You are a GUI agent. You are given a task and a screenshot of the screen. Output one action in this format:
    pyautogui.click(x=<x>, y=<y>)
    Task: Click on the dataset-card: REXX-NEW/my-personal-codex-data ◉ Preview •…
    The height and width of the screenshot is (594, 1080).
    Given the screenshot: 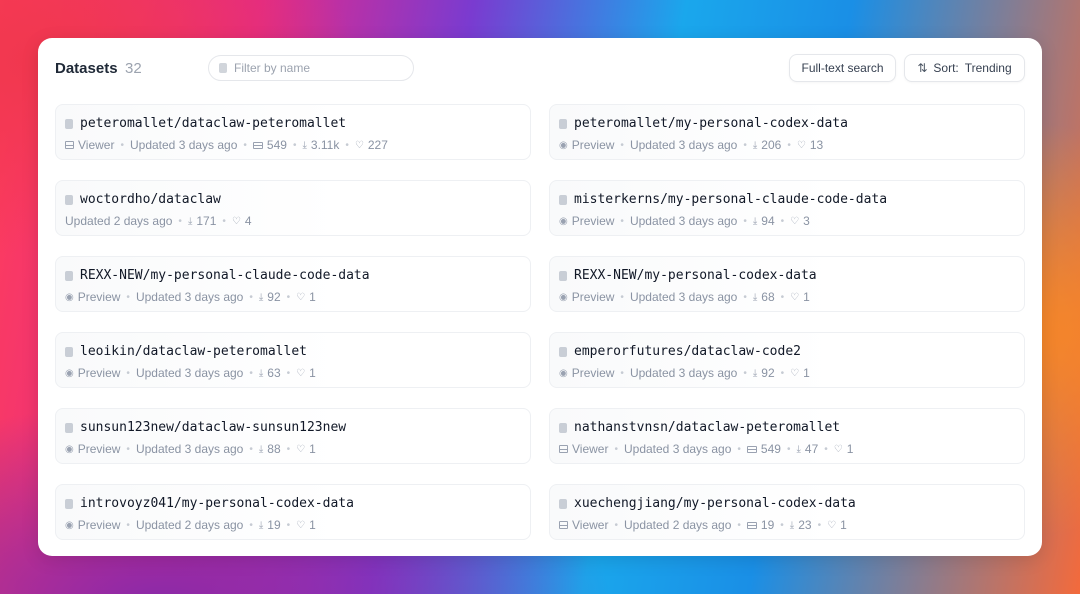 What is the action you would take?
    pyautogui.click(x=787, y=284)
    